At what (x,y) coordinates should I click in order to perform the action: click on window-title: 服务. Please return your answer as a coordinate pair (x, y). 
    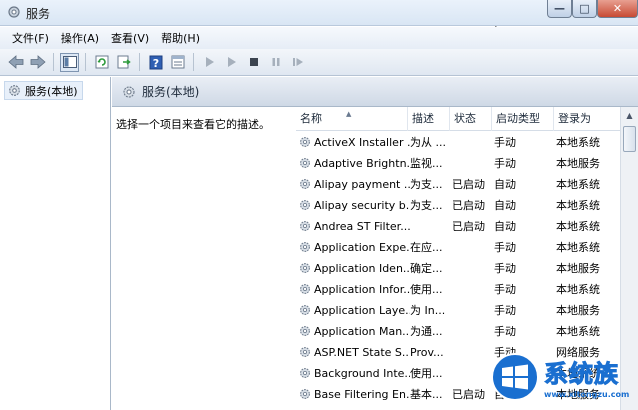
    Looking at the image, I should click on (38, 14).